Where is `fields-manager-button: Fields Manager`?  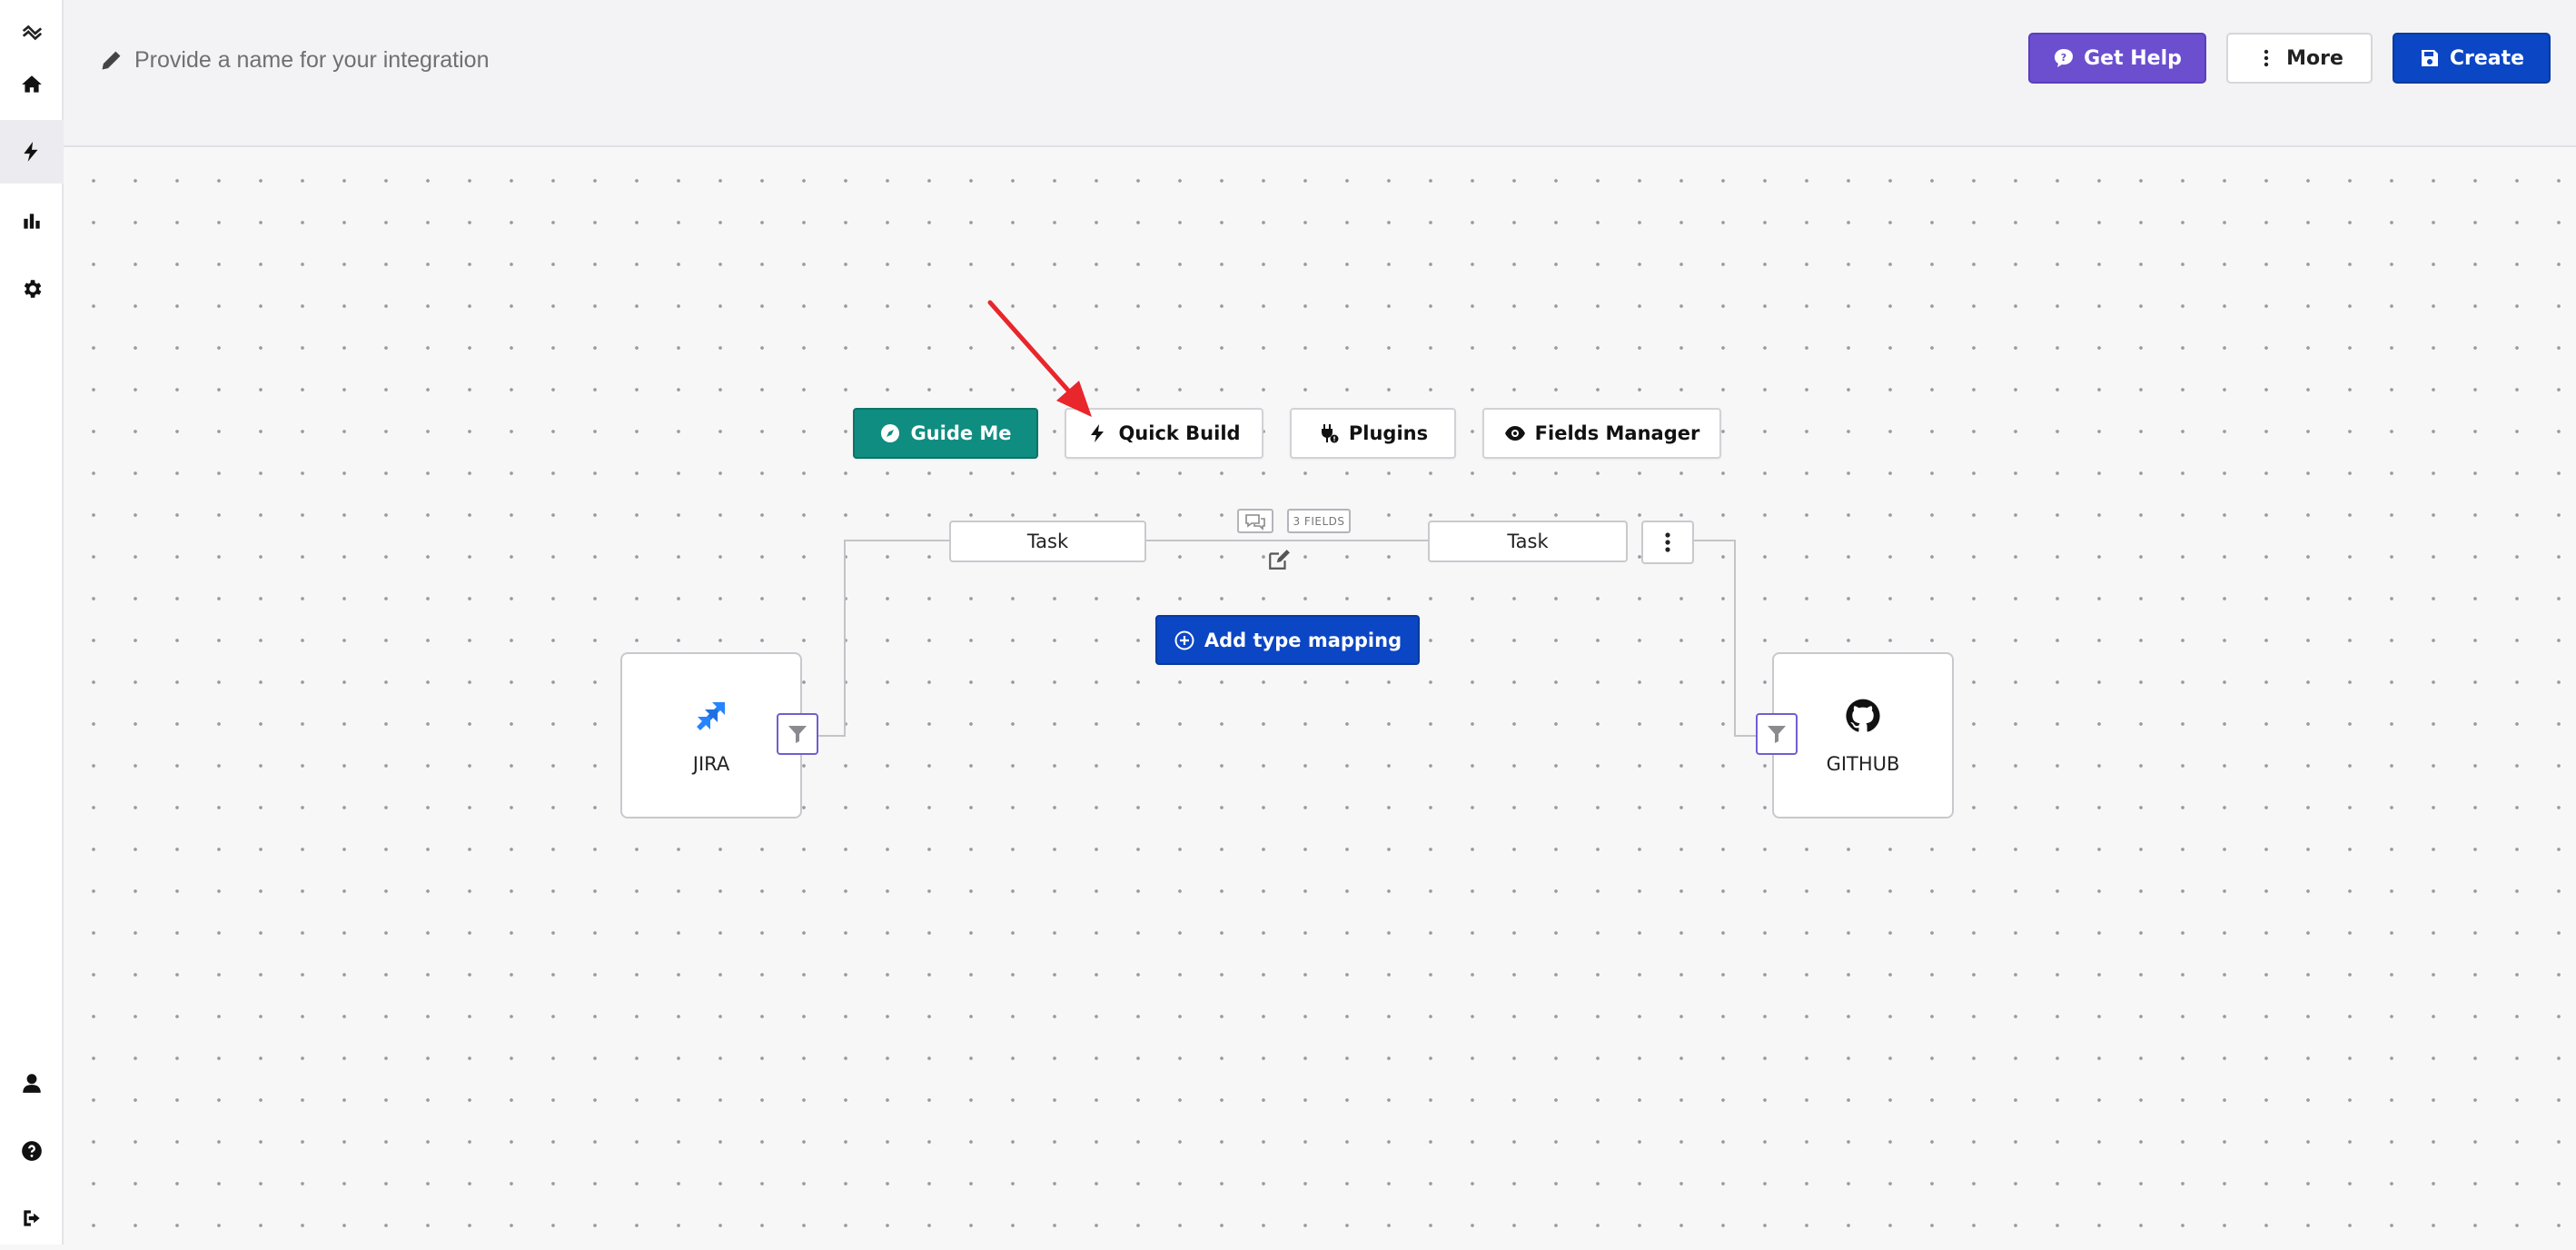 fields-manager-button: Fields Manager is located at coordinates (1601, 433).